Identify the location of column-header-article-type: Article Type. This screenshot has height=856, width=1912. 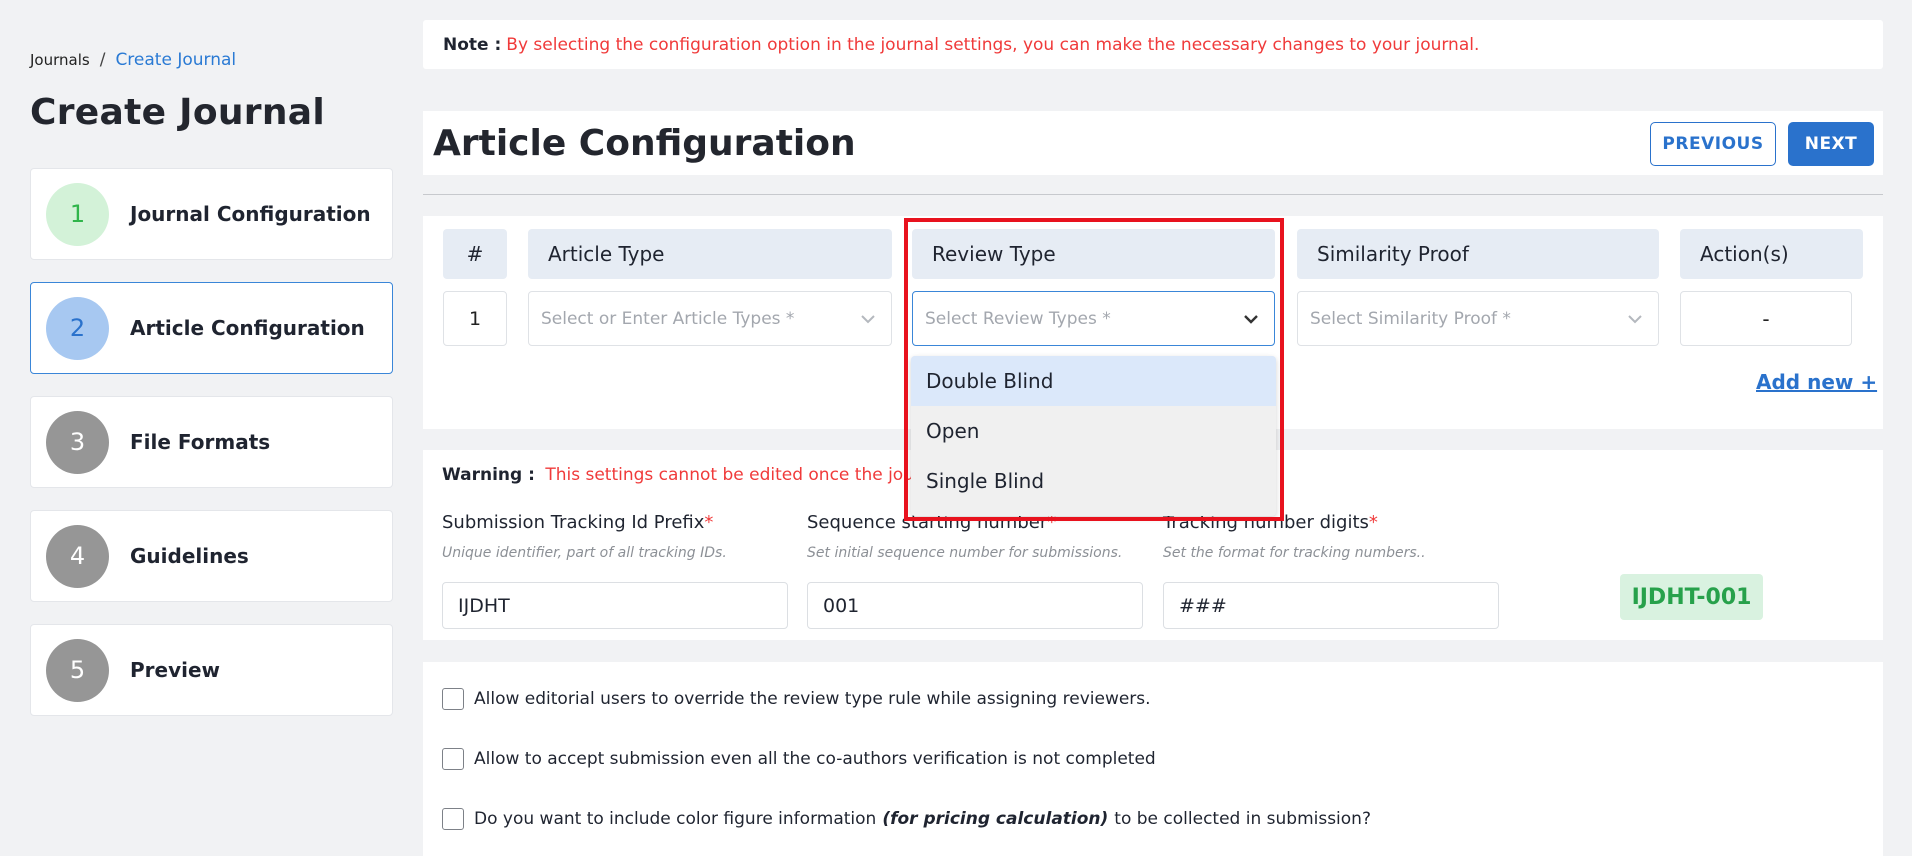
(710, 254).